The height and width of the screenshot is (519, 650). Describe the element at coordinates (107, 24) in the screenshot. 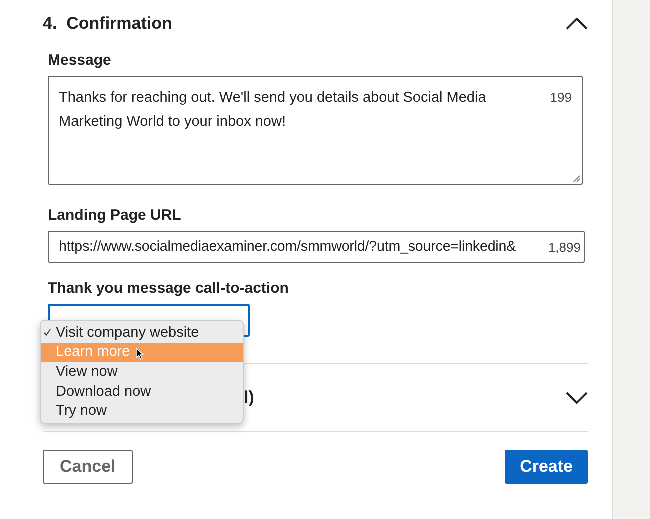

I see `section-title: 4. Confirmation` at that location.